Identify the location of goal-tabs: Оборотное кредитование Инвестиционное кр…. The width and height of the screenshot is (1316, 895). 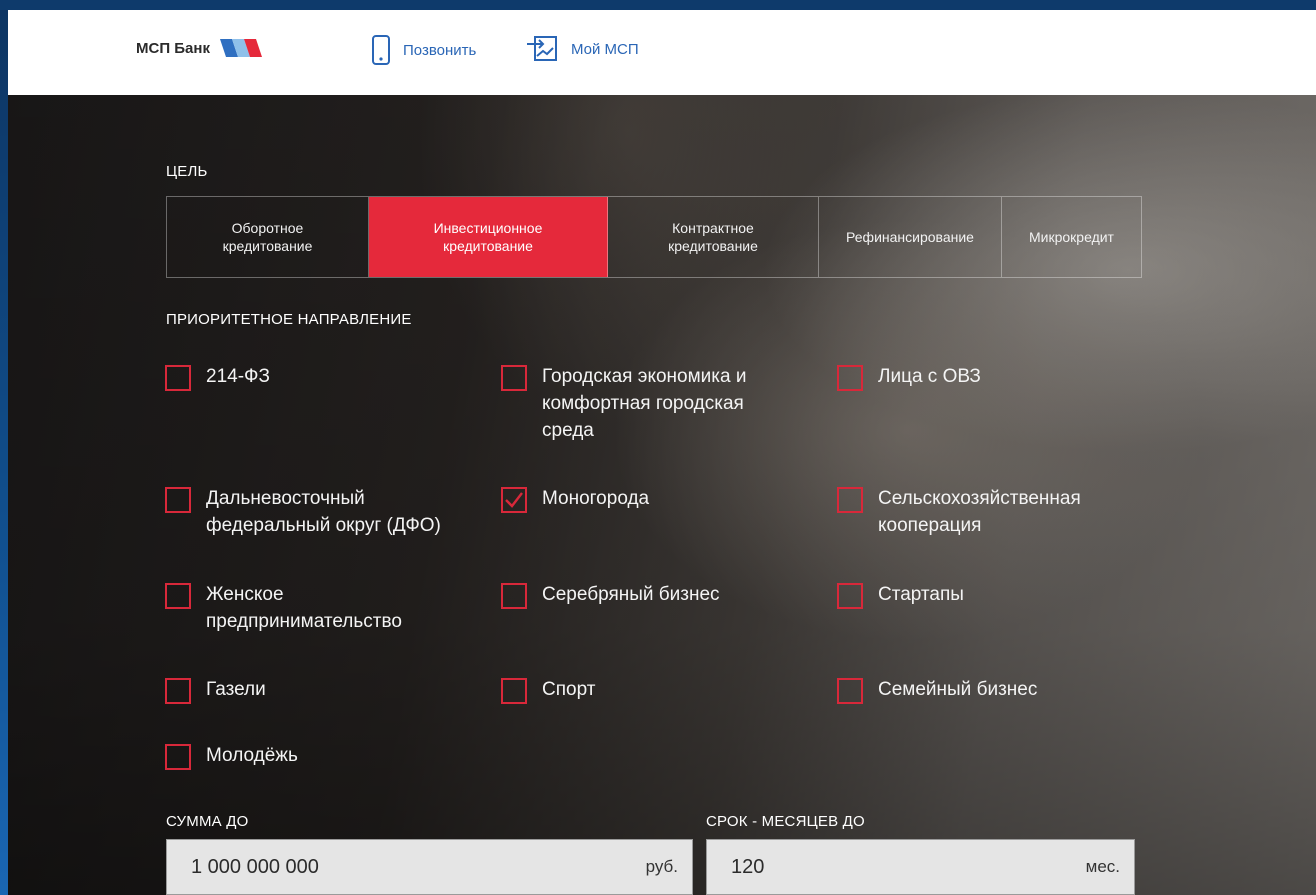
(654, 237).